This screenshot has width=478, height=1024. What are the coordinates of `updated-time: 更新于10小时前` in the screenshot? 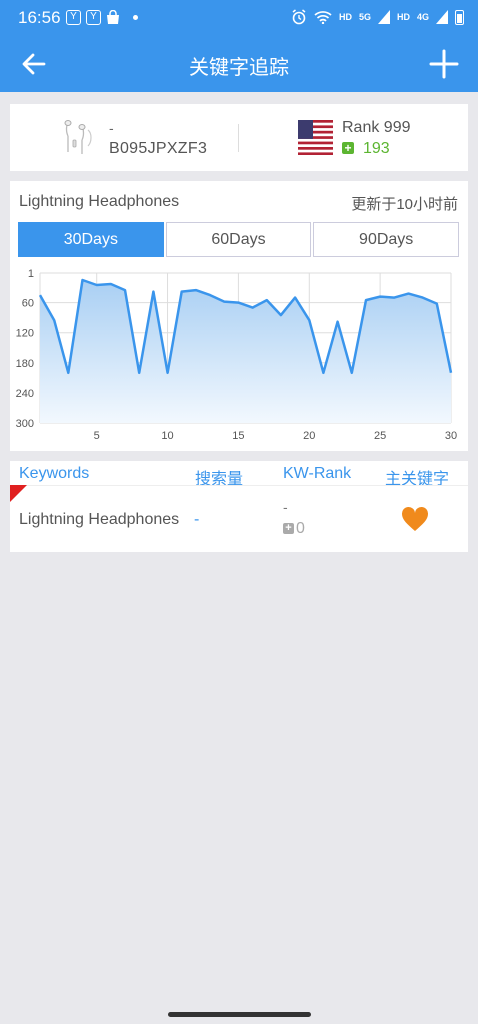 It's located at (404, 204).